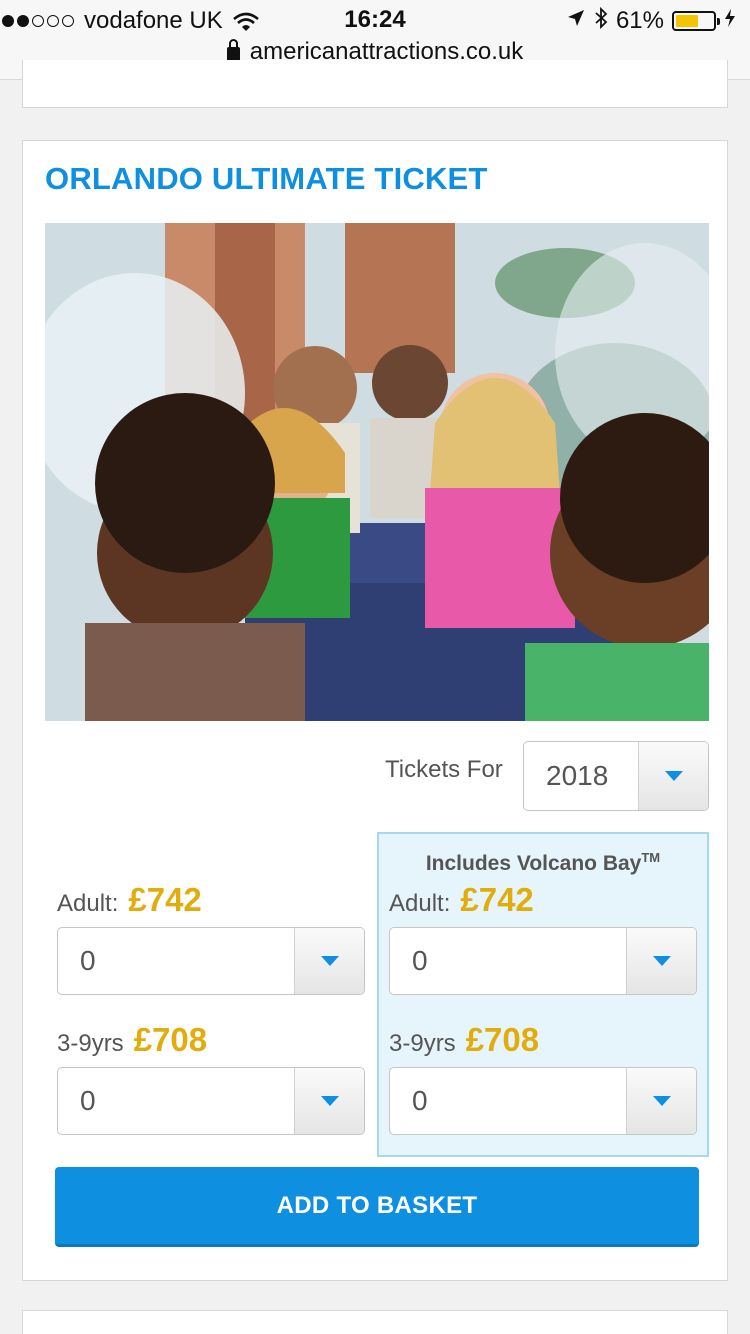  I want to click on next-product-card, so click(375, 1322).